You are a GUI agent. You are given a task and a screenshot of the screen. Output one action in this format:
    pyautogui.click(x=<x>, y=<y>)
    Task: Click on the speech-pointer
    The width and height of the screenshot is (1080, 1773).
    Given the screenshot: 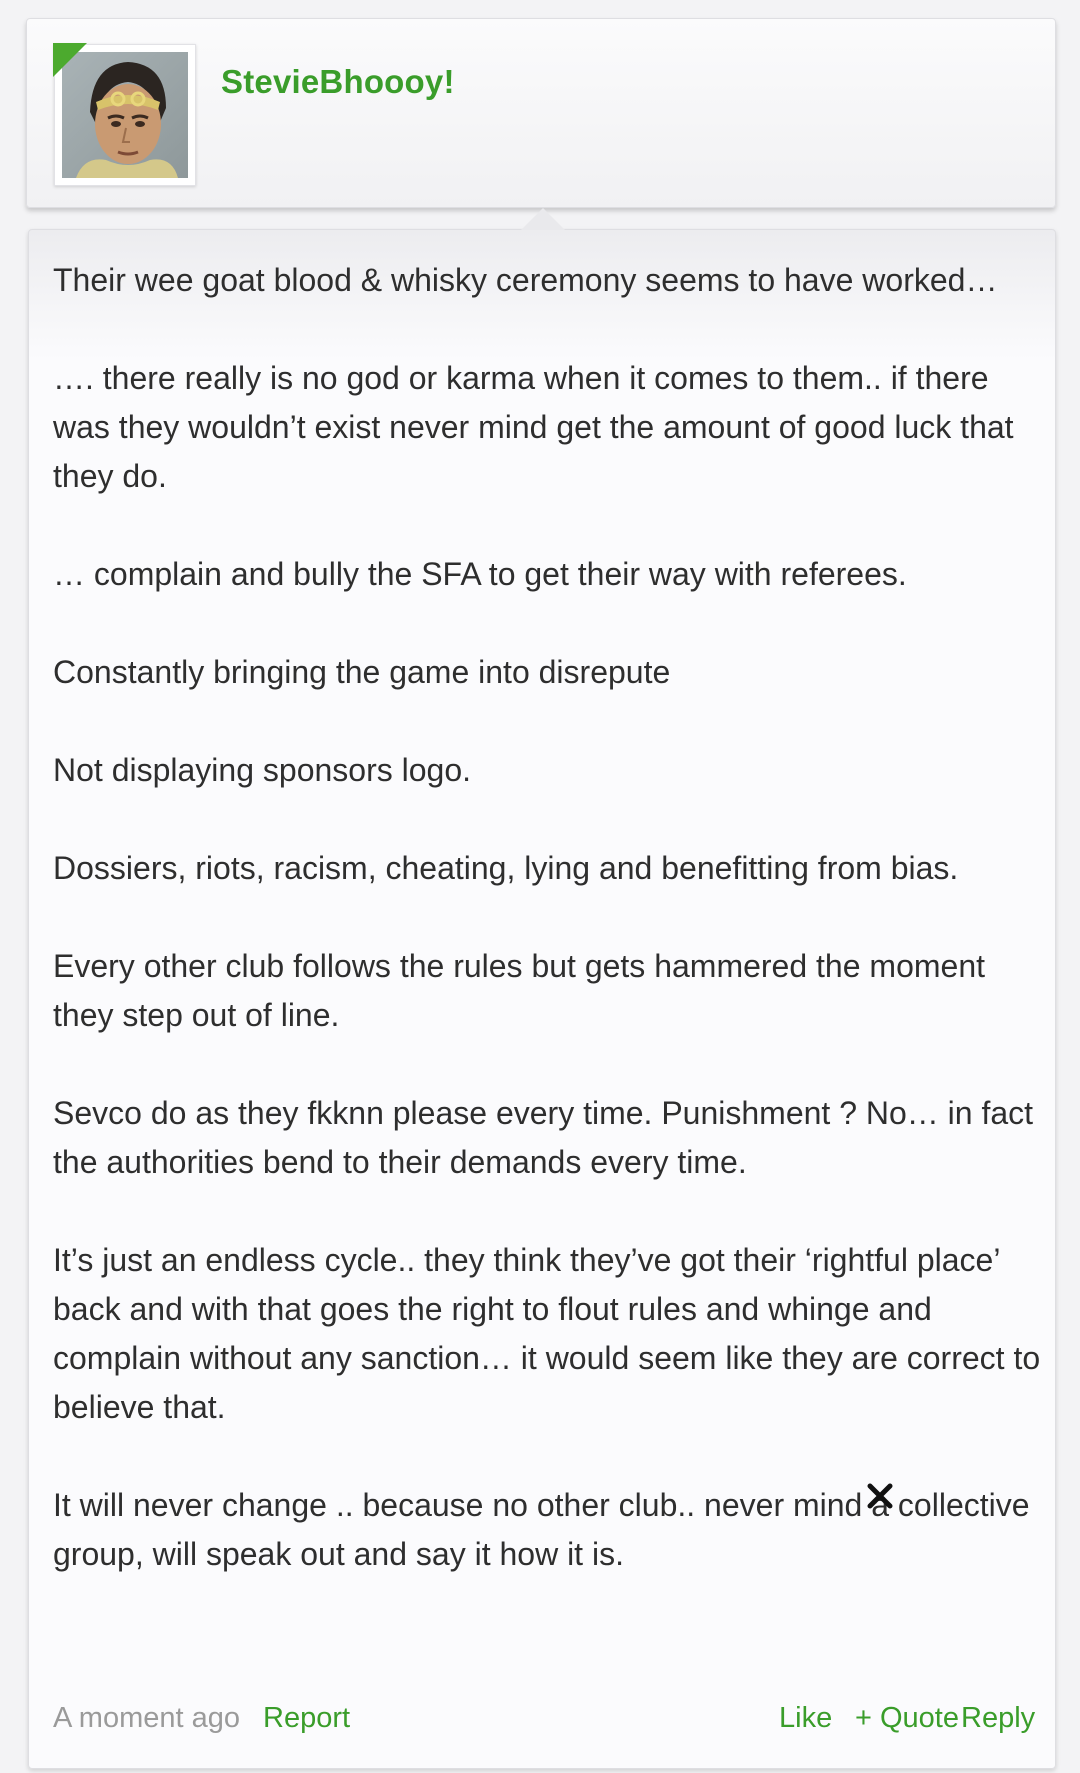 What is the action you would take?
    pyautogui.click(x=543, y=219)
    